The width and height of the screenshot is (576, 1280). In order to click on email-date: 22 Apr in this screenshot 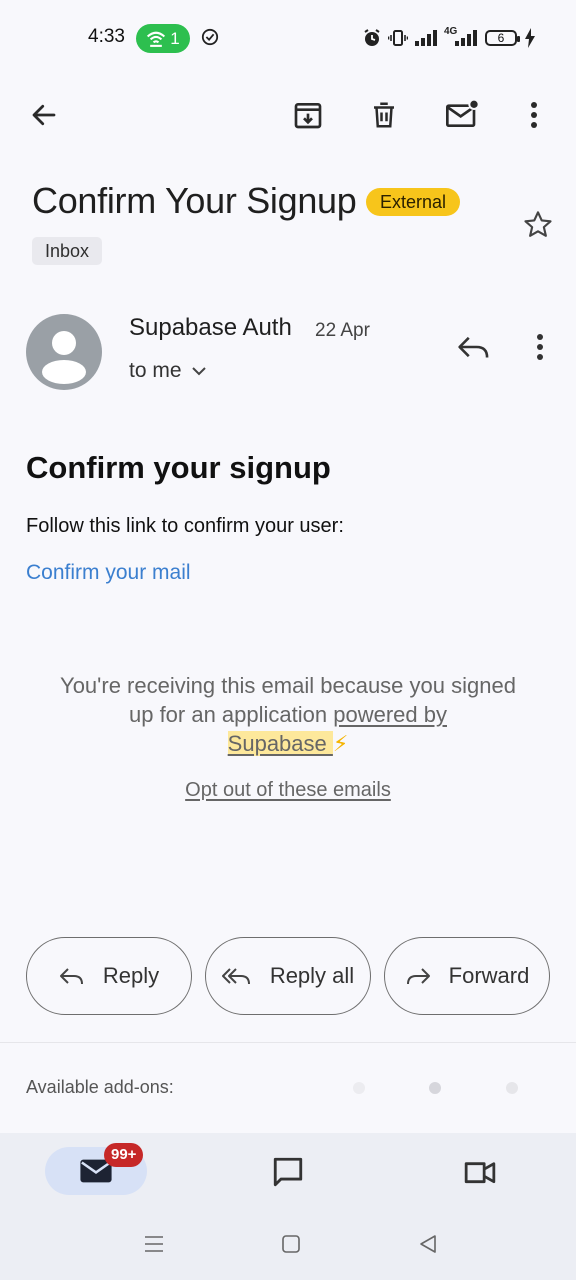, I will do `click(342, 330)`.